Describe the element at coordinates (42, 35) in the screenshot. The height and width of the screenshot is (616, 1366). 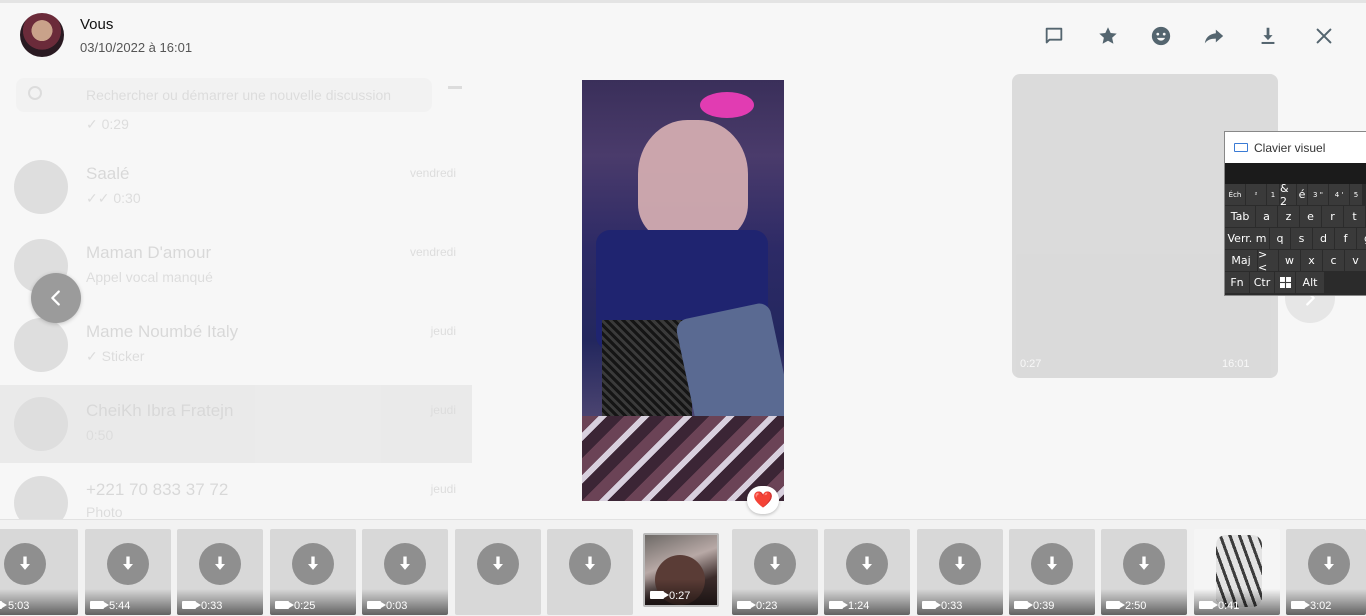
I see `sender-avatar` at that location.